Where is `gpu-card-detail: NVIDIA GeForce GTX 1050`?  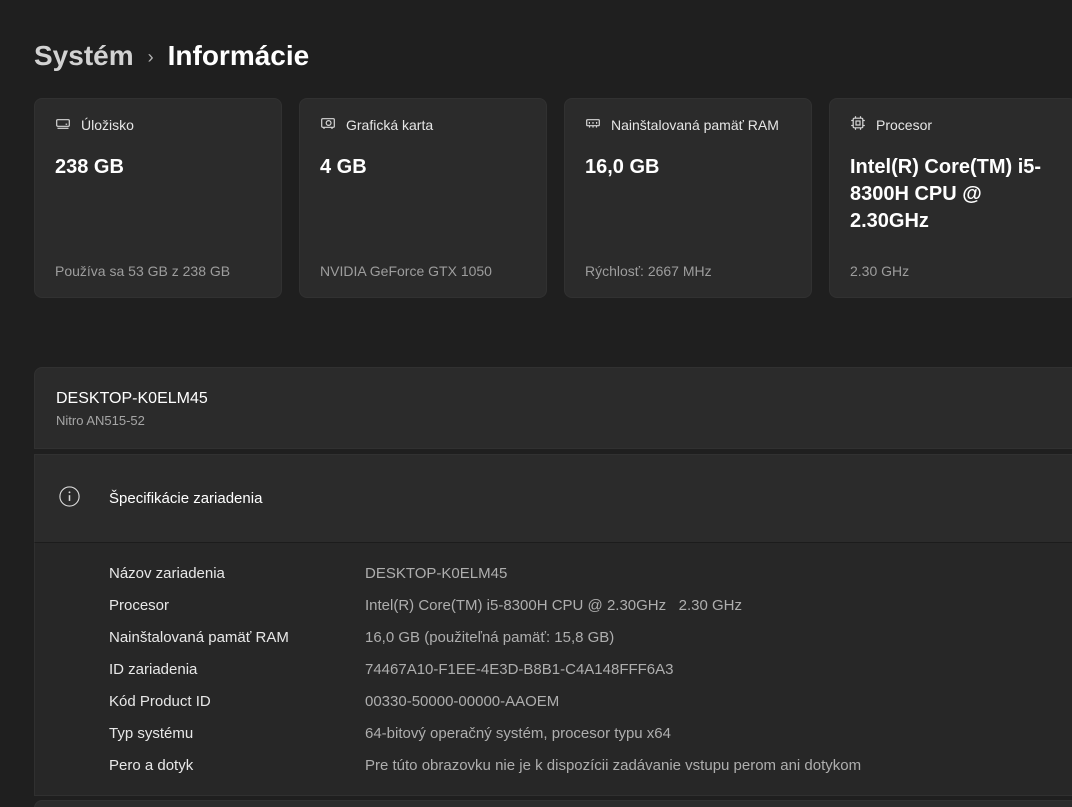
gpu-card-detail: NVIDIA GeForce GTX 1050 is located at coordinates (406, 271).